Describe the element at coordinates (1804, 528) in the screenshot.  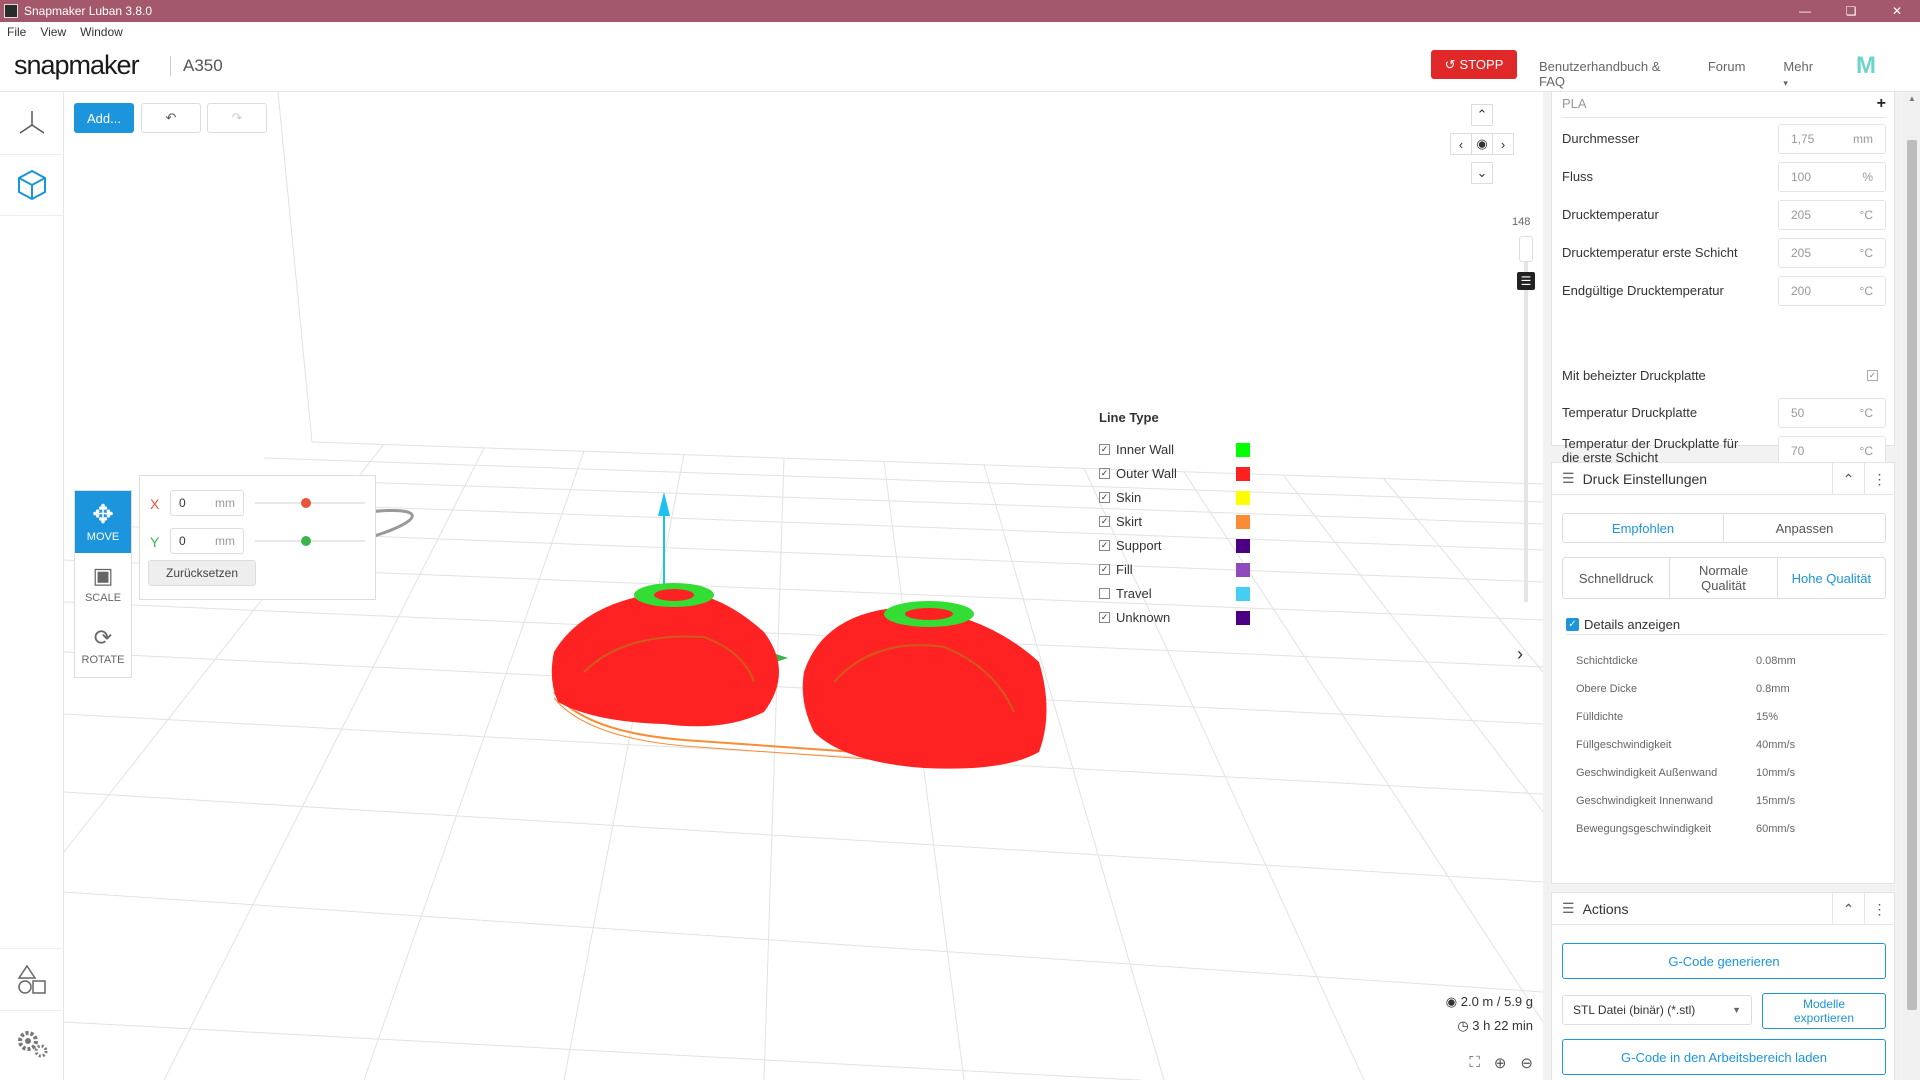
I see `tab-customize: Anpassen` at that location.